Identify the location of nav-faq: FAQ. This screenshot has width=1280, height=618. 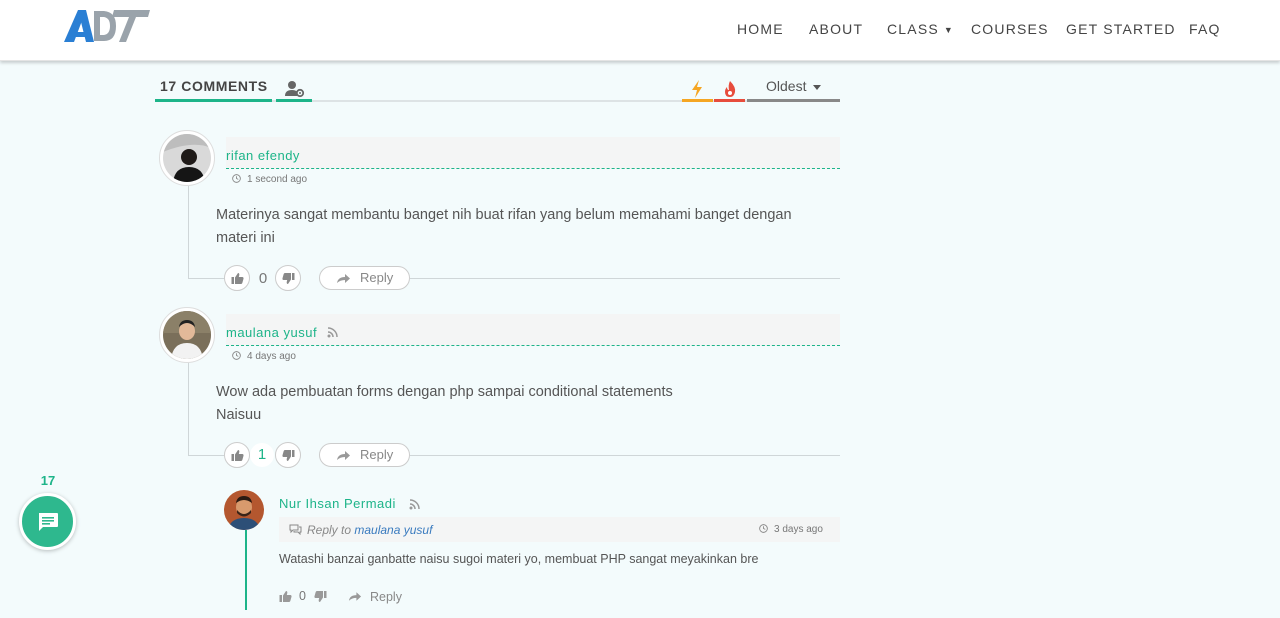
(1205, 29).